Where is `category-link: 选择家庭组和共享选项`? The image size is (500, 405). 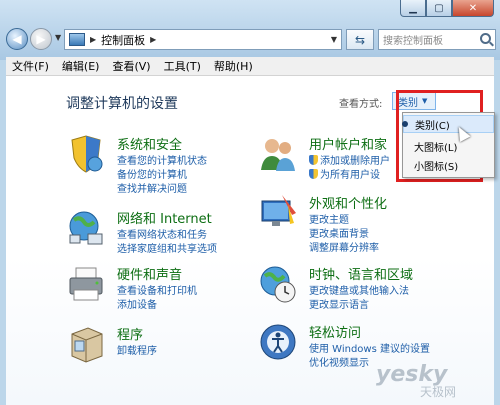
category-link: 选择家庭组和共享选项 is located at coordinates (167, 247).